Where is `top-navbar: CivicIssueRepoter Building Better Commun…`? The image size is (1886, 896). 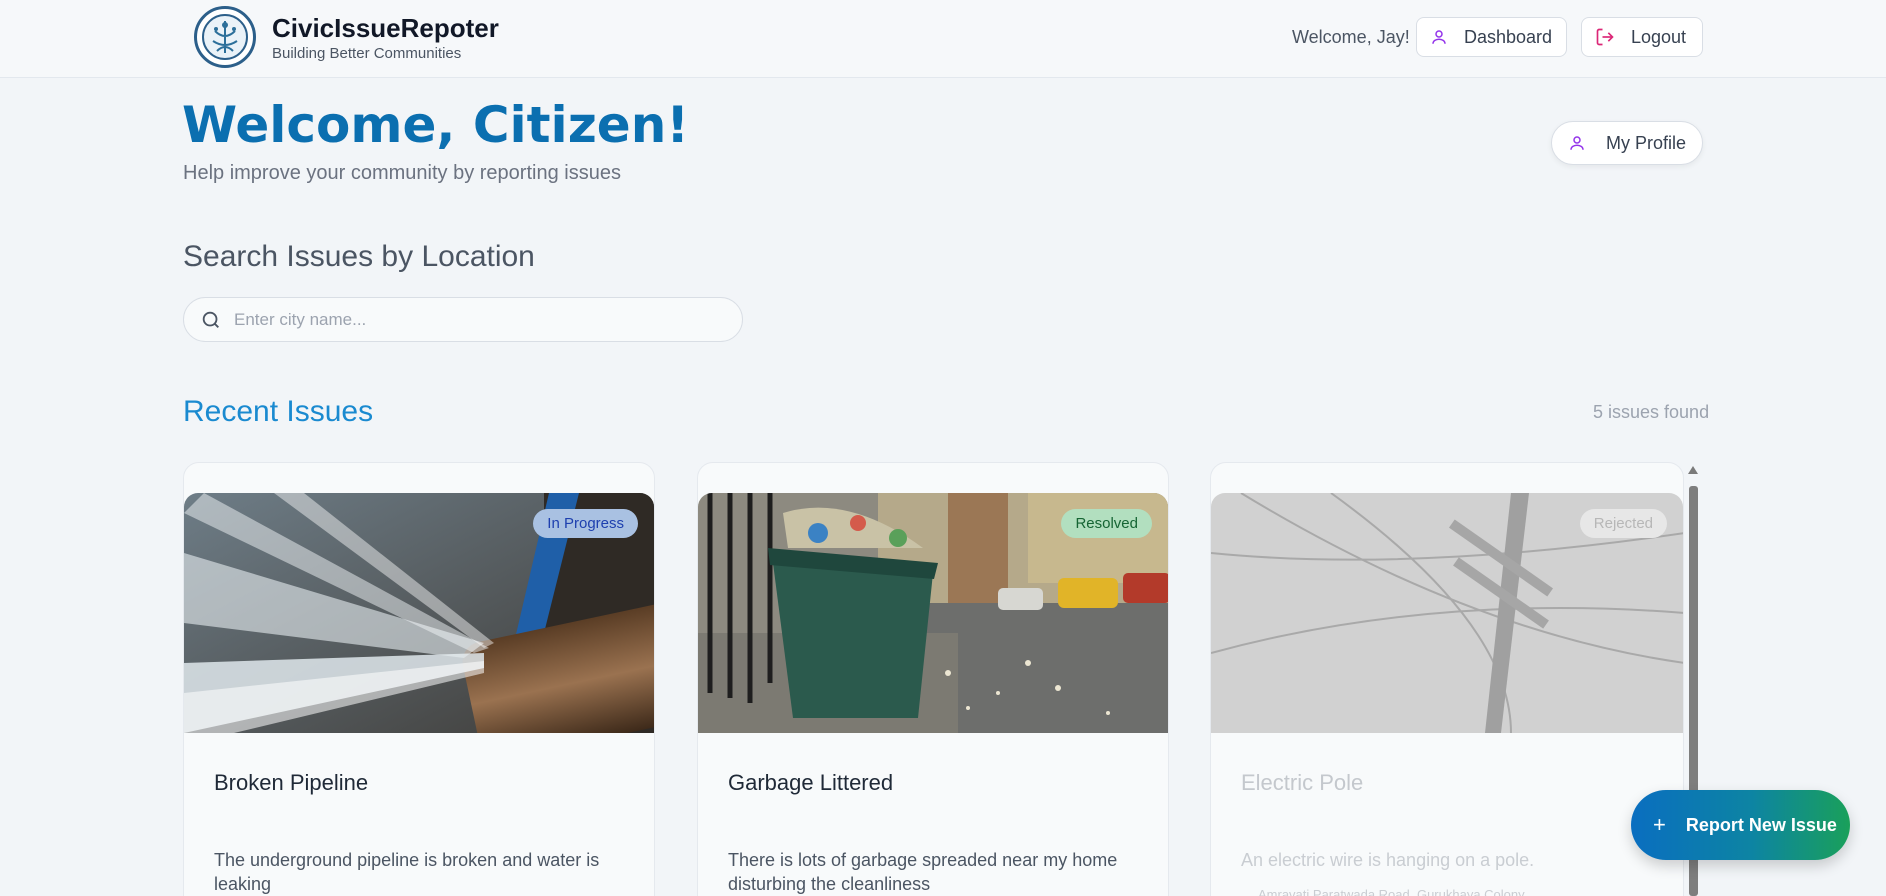
top-navbar: CivicIssueRepoter Building Better Commun… is located at coordinates (943, 39).